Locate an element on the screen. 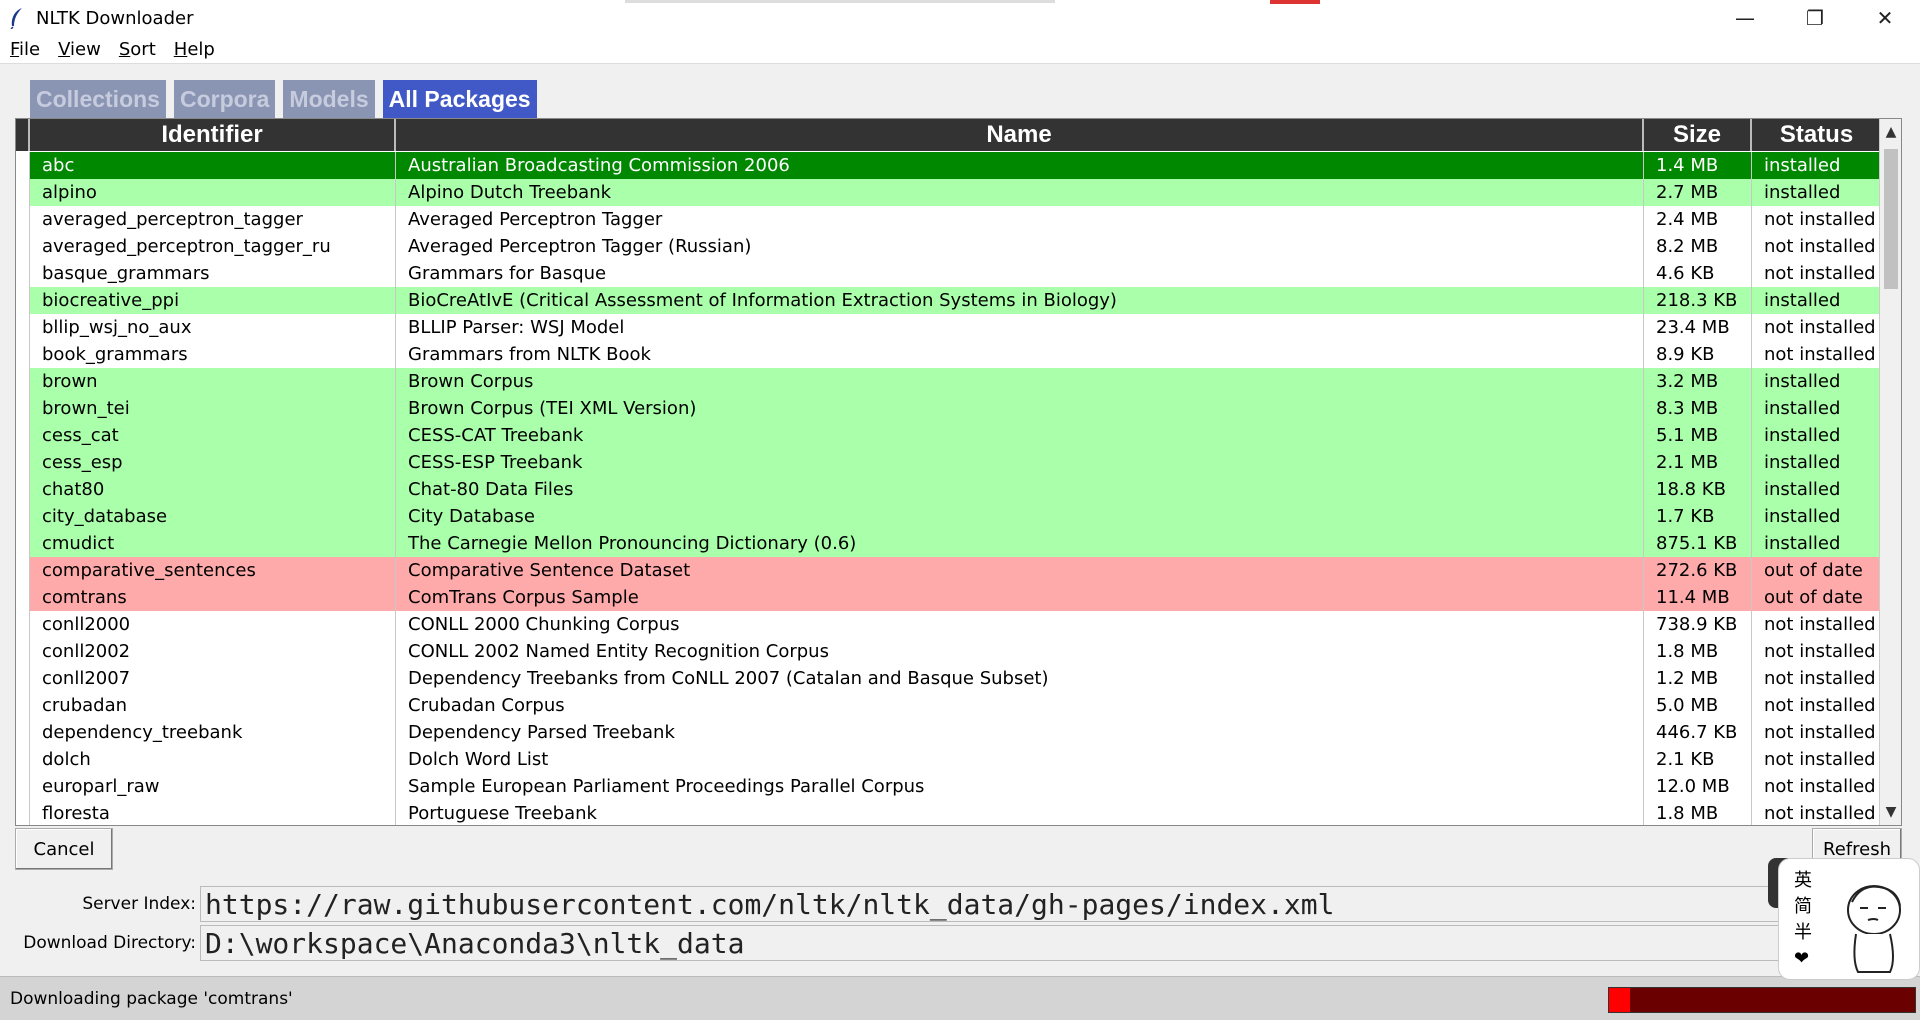 This screenshot has width=1920, height=1020. tab-corpora: Corpora is located at coordinates (224, 99).